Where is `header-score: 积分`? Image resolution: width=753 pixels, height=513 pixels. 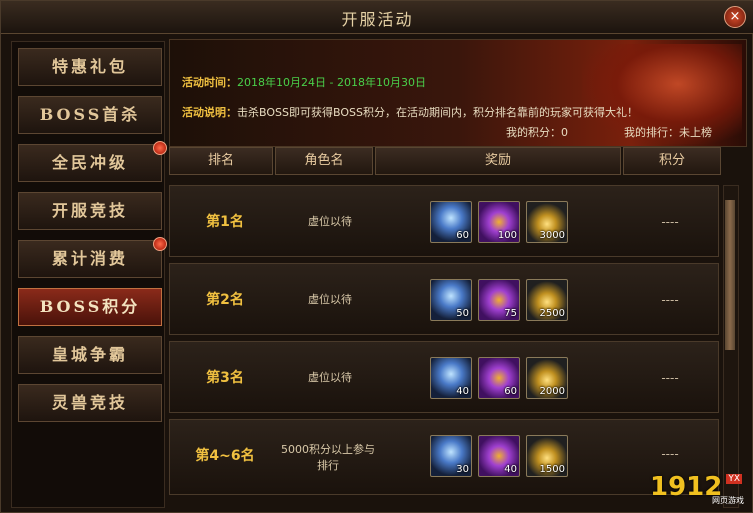
header-score: 积分 is located at coordinates (672, 161).